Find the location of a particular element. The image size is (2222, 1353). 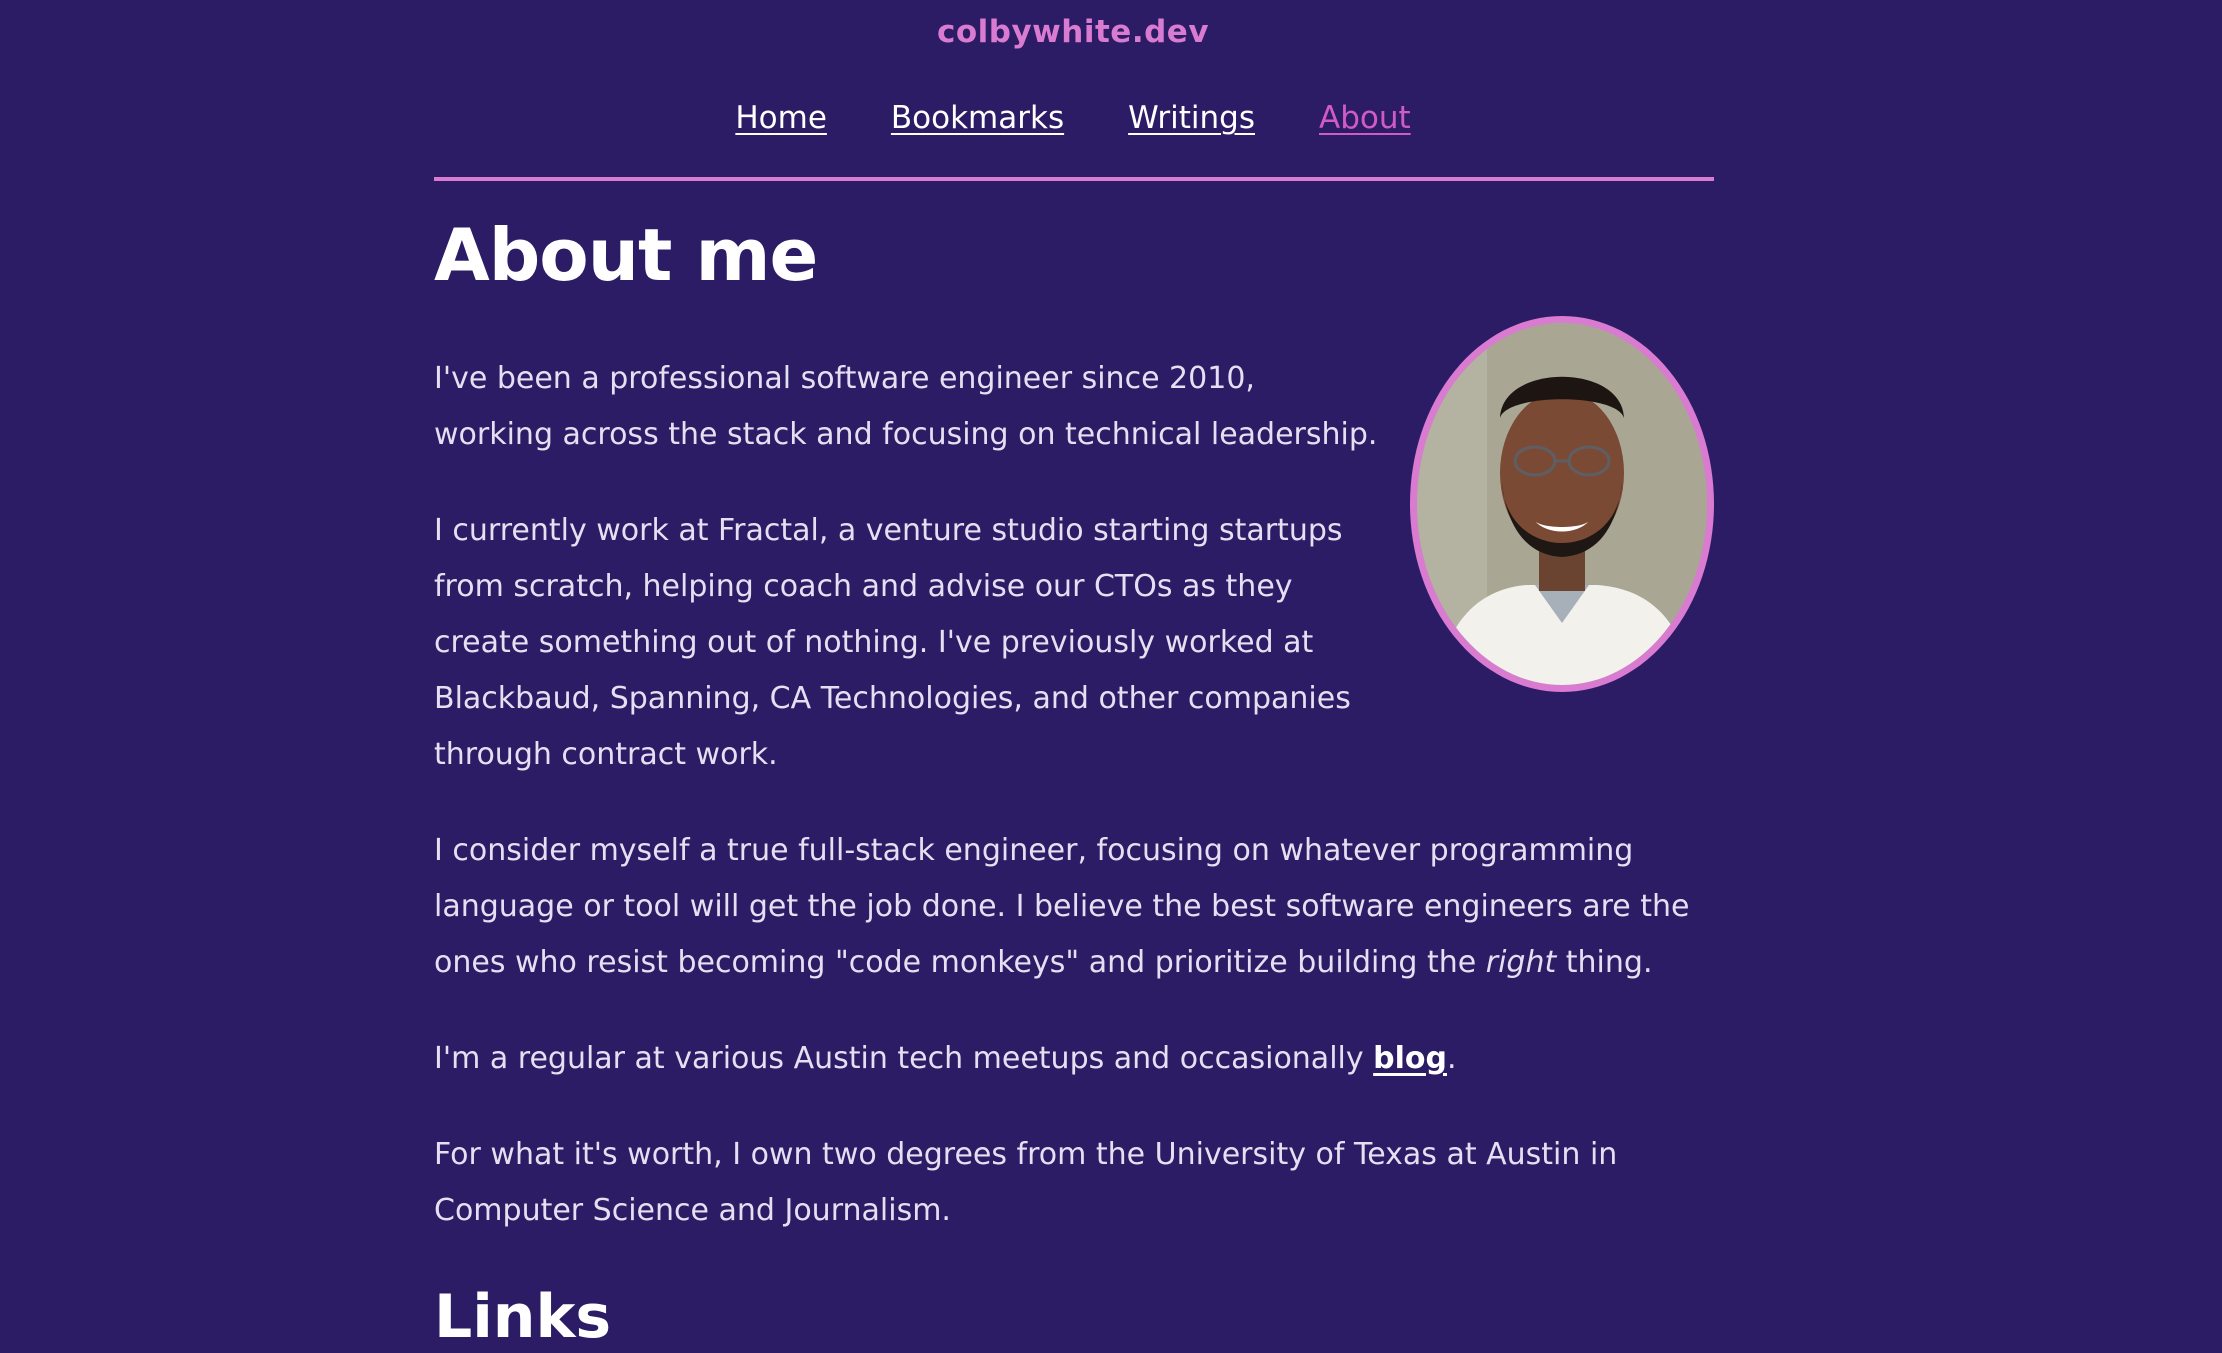

nav-about: About is located at coordinates (1365, 118).